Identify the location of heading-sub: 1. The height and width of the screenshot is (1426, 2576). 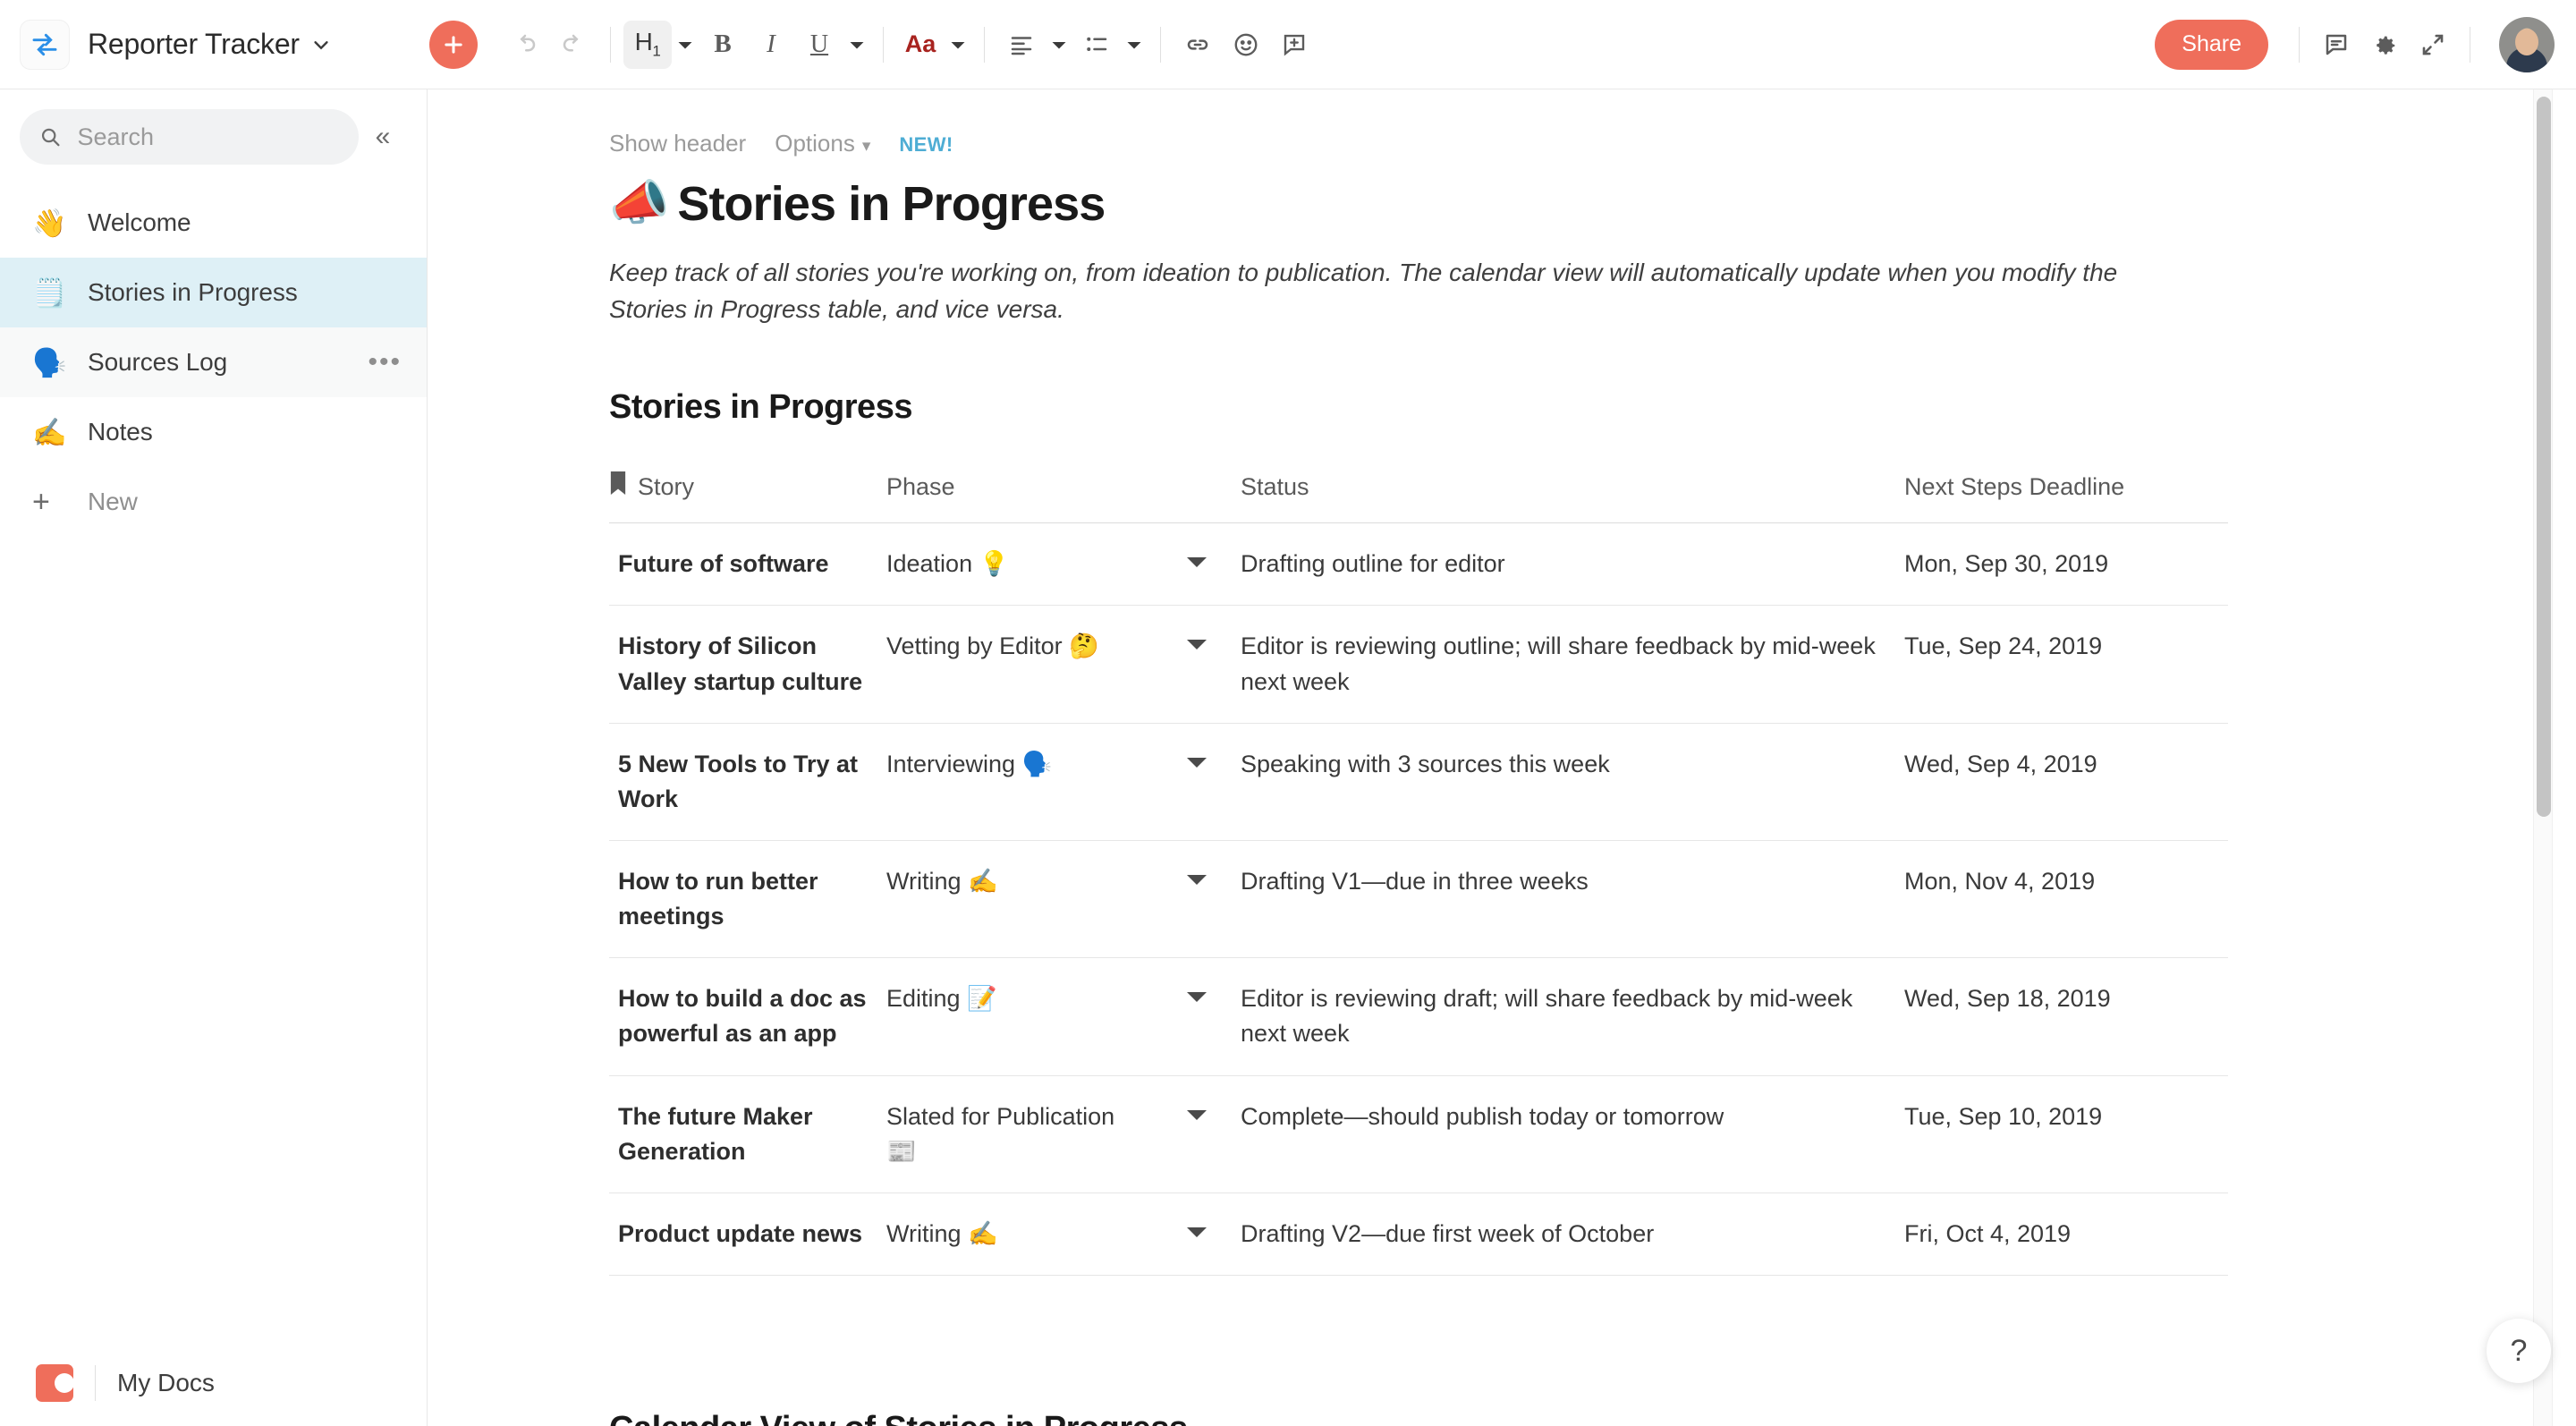
(656, 51).